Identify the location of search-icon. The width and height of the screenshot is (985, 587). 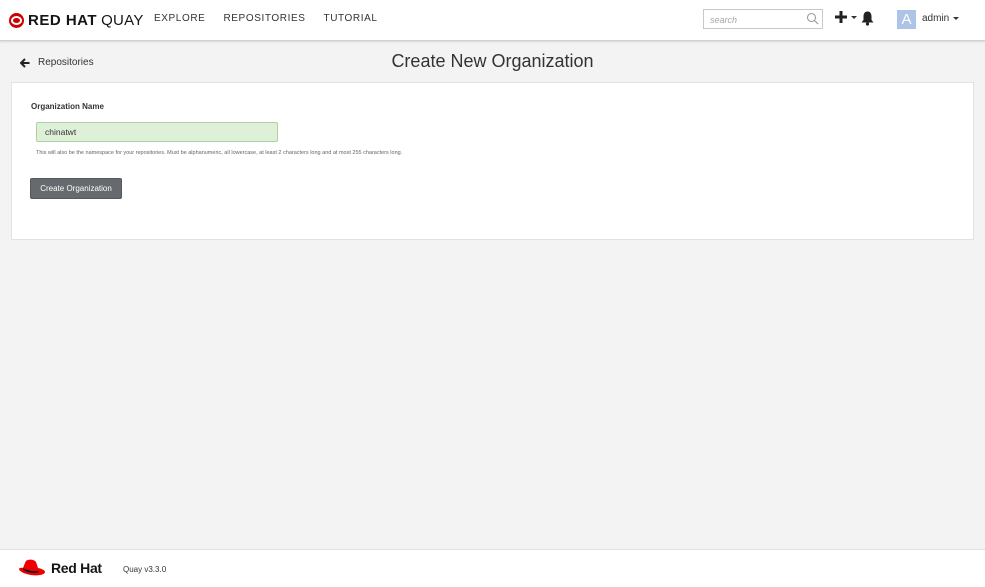
(812, 21).